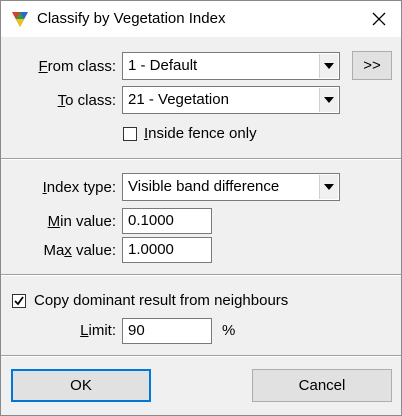  I want to click on min-value-label: Min value:, so click(81, 221).